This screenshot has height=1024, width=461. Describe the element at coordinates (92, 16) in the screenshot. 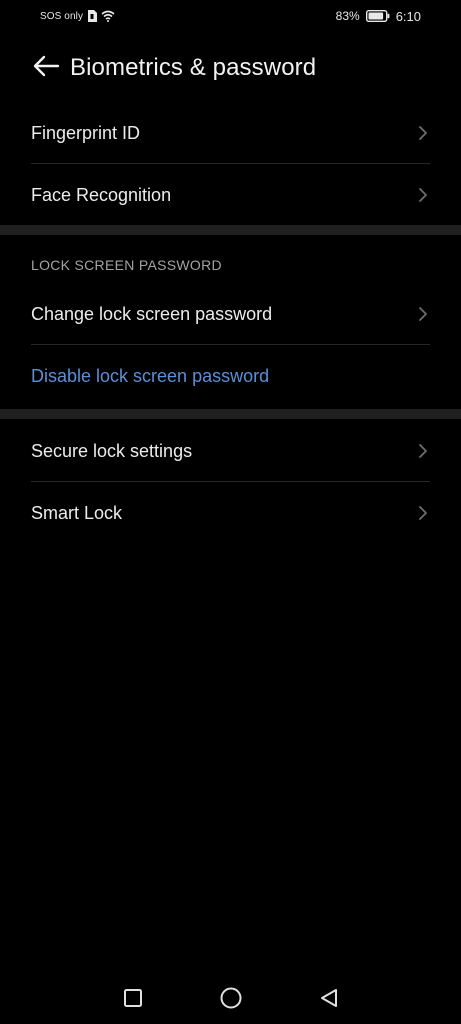

I see `sim-icon` at that location.